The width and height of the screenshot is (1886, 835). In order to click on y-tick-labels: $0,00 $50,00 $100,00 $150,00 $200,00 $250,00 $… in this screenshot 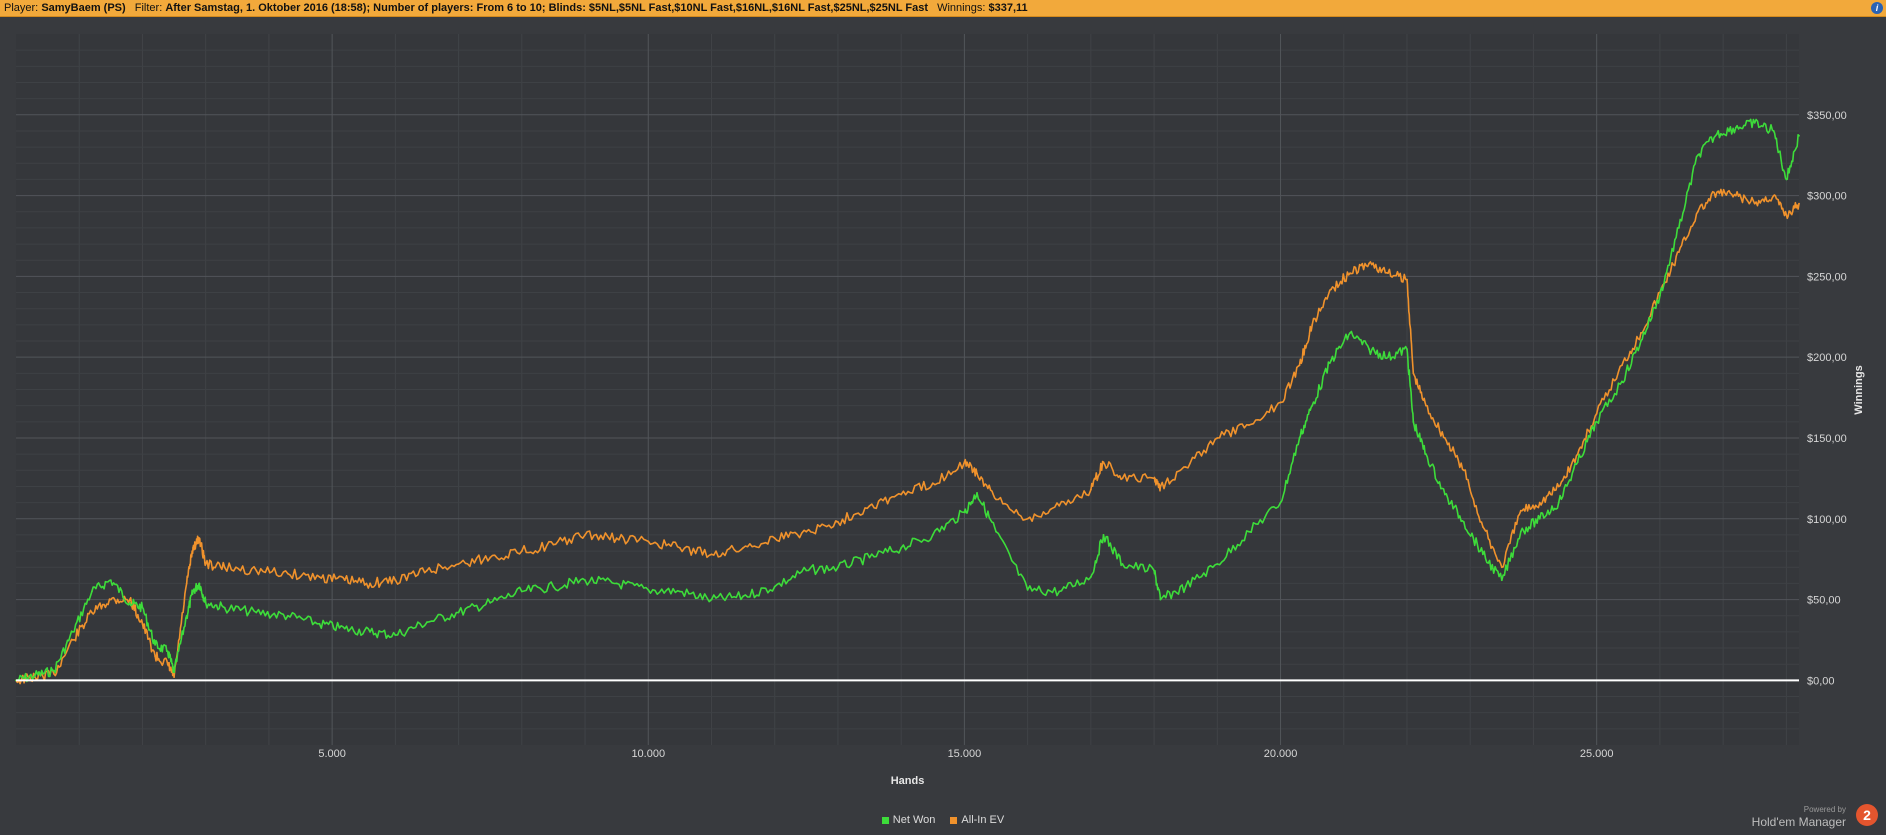, I will do `click(1827, 399)`.